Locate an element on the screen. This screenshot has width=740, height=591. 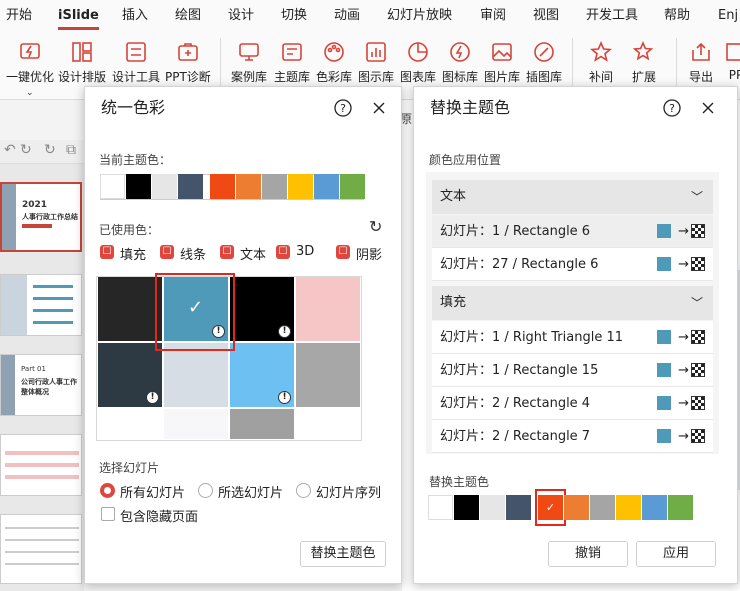
redo-icon: ↻ is located at coordinates (26, 150).